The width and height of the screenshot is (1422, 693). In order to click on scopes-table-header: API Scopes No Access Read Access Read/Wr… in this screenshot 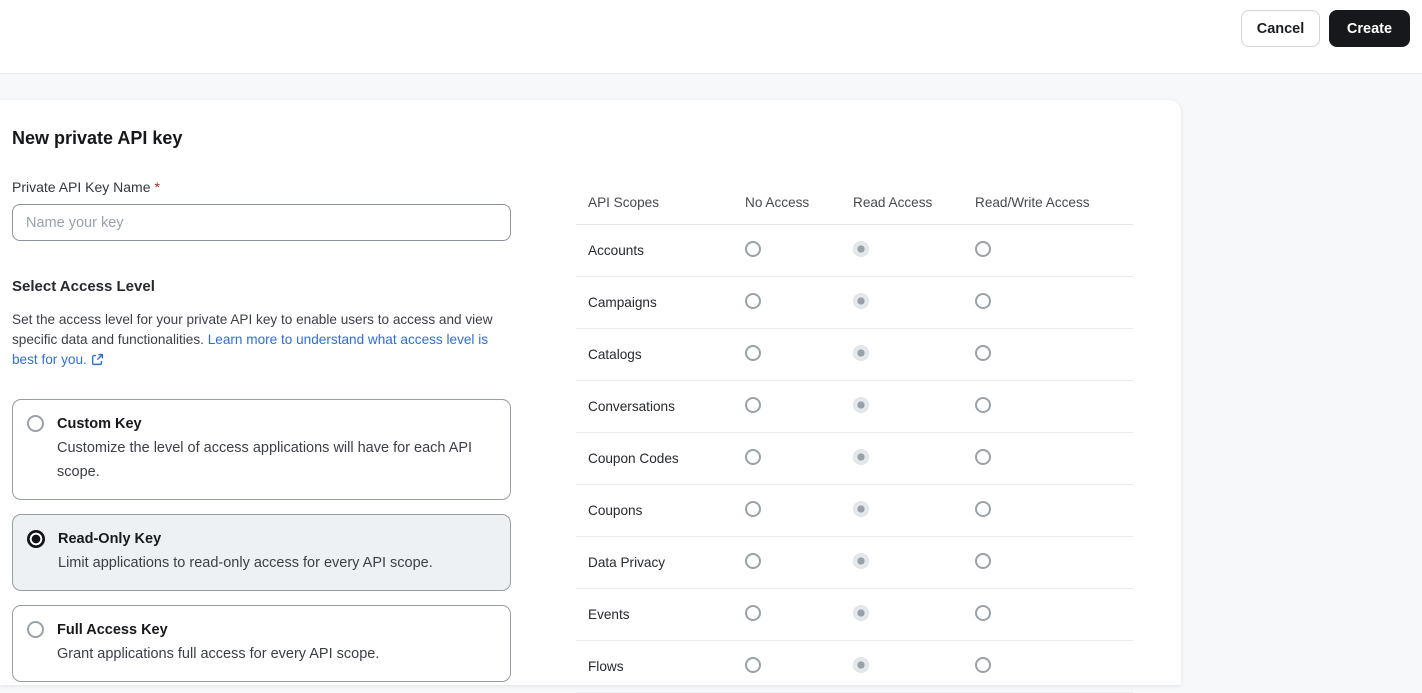, I will do `click(854, 206)`.